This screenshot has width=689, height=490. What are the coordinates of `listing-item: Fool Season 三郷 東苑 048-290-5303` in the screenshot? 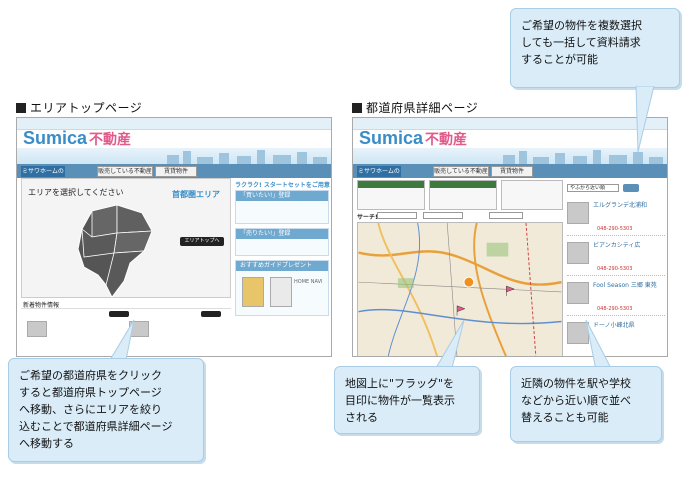 It's located at (616, 297).